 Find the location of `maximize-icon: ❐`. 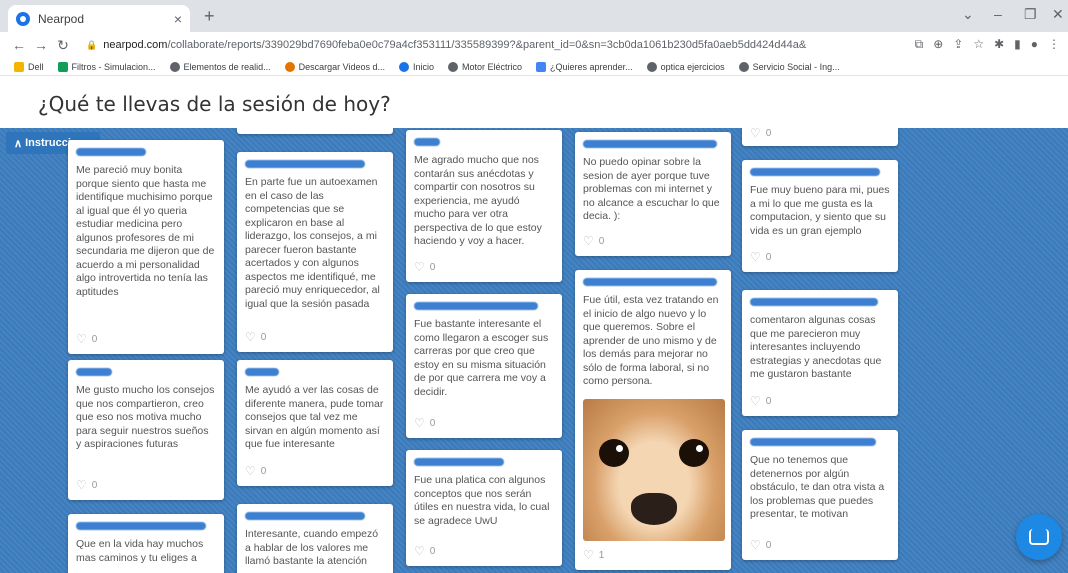

maximize-icon: ❐ is located at coordinates (1030, 14).